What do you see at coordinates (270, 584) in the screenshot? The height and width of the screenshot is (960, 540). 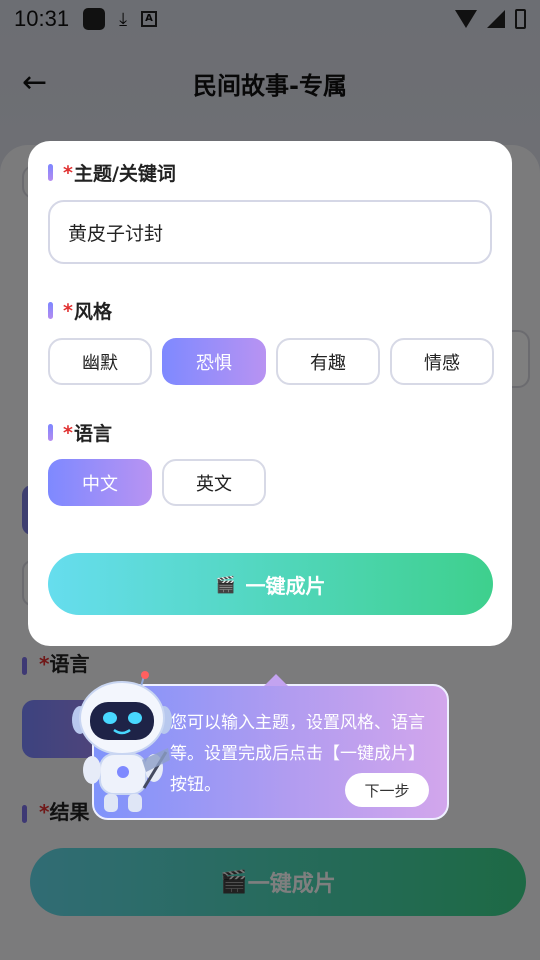 I see `create-video-button: 🎬 一键成片` at bounding box center [270, 584].